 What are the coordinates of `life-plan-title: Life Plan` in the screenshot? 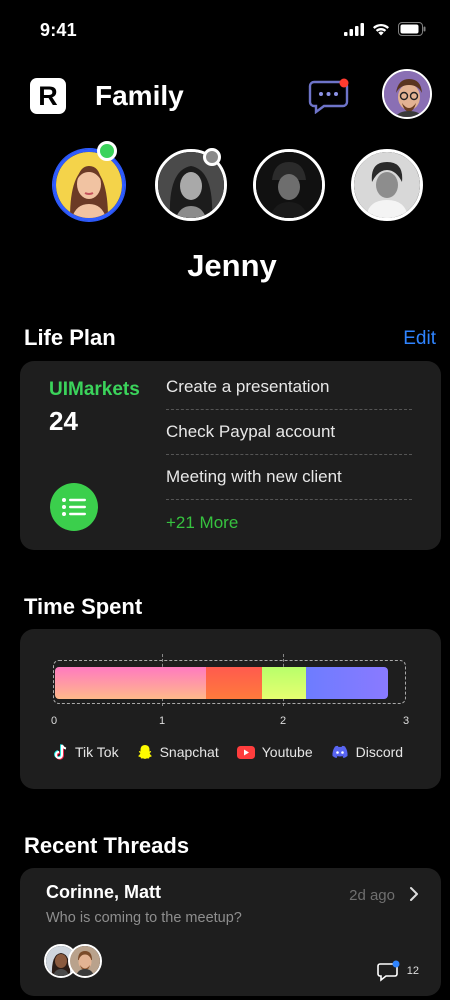 It's located at (70, 337).